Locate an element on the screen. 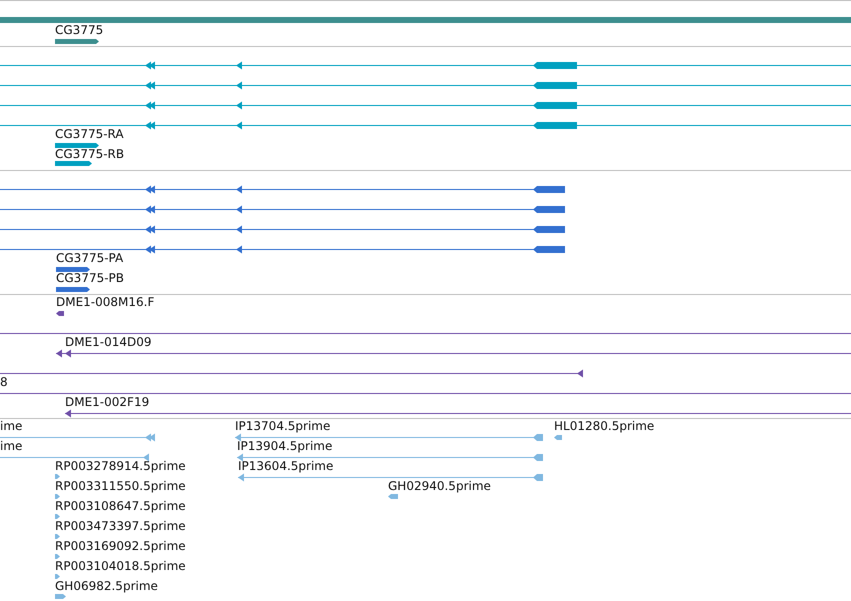 The image size is (851, 601). feature-label: CG3775 is located at coordinates (79, 30).